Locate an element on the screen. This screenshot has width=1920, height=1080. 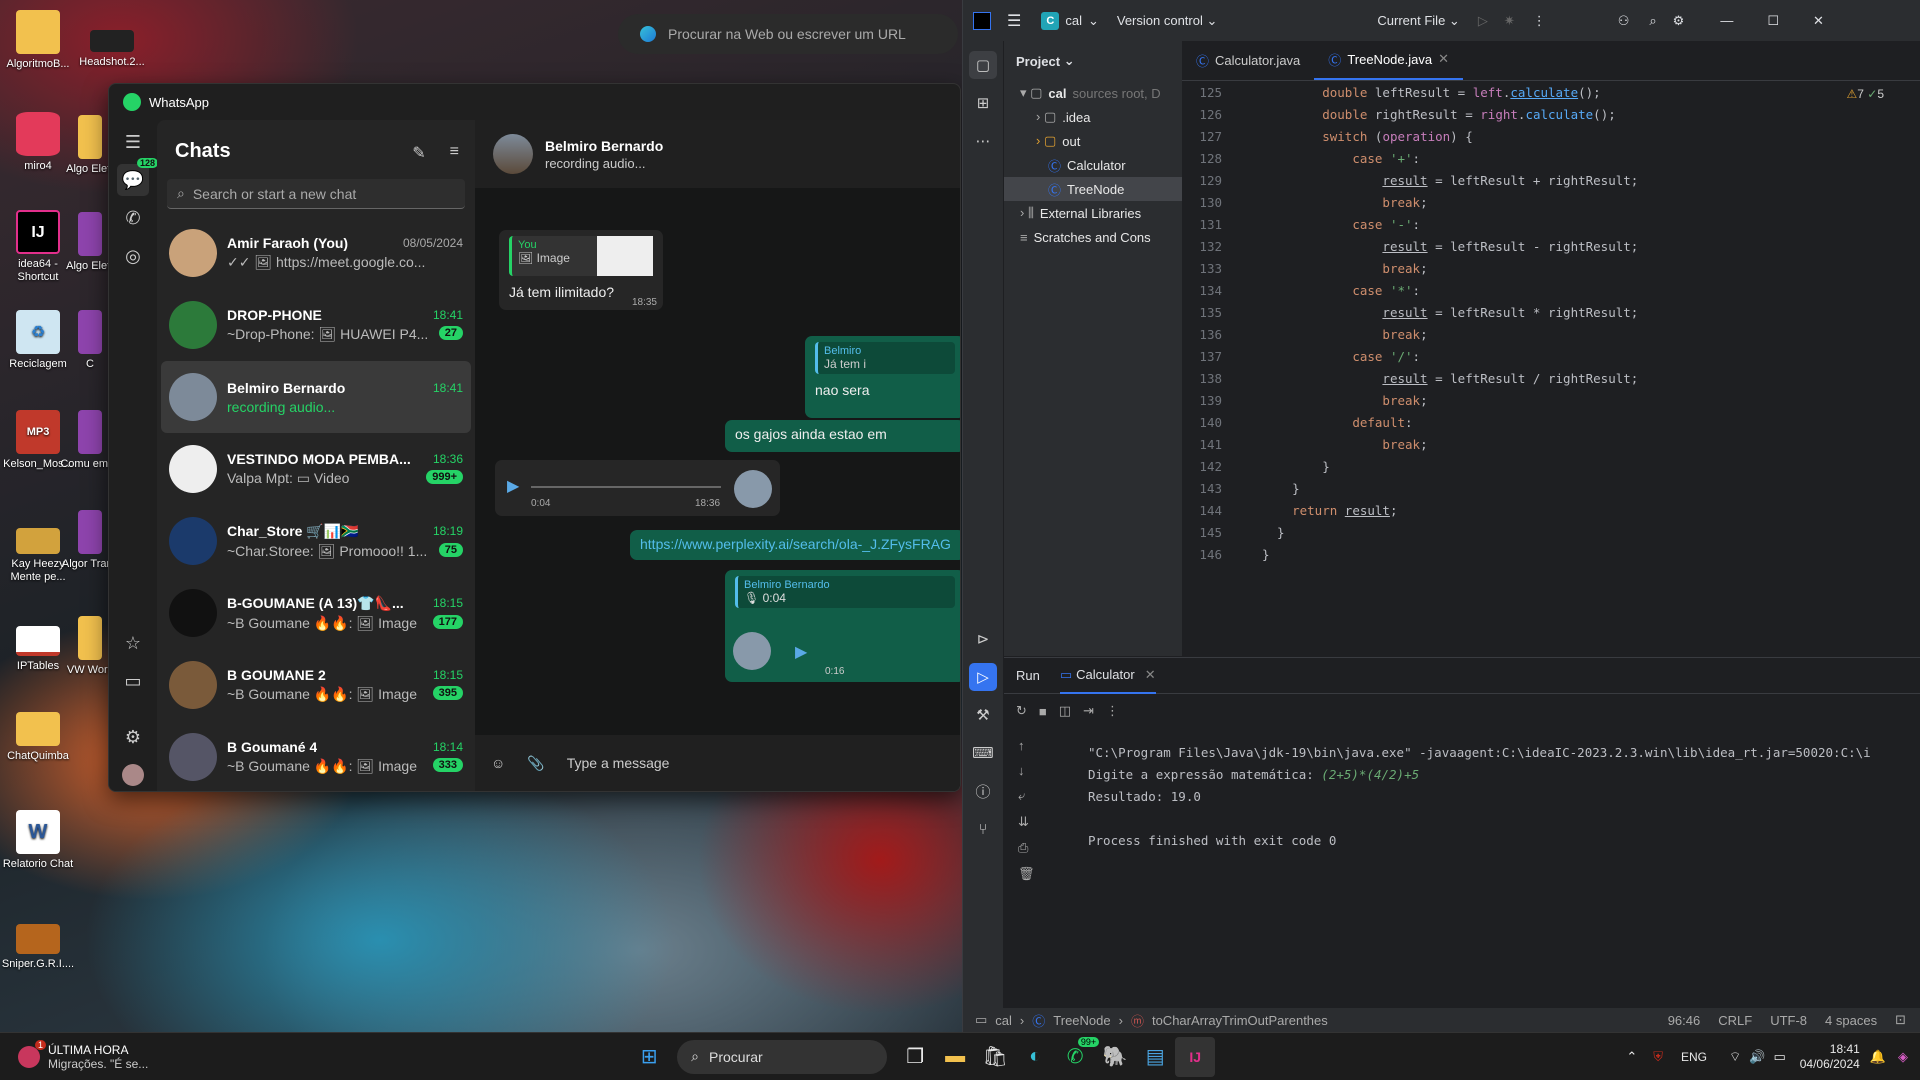
tray-chevron-icon: ⌃ is located at coordinates (1631, 1057).